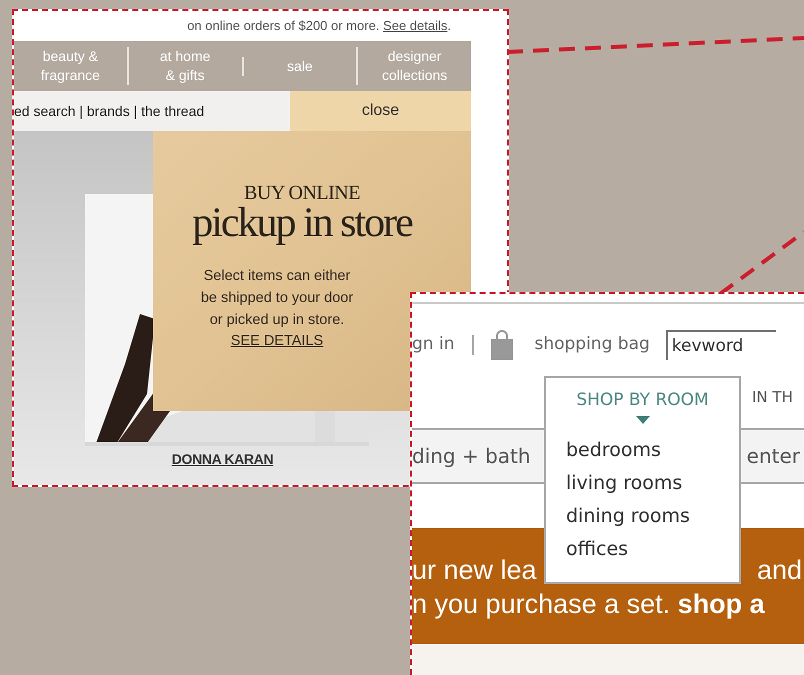 The width and height of the screenshot is (804, 675). I want to click on banner-text: n you purchase a set. shop a, so click(589, 604).